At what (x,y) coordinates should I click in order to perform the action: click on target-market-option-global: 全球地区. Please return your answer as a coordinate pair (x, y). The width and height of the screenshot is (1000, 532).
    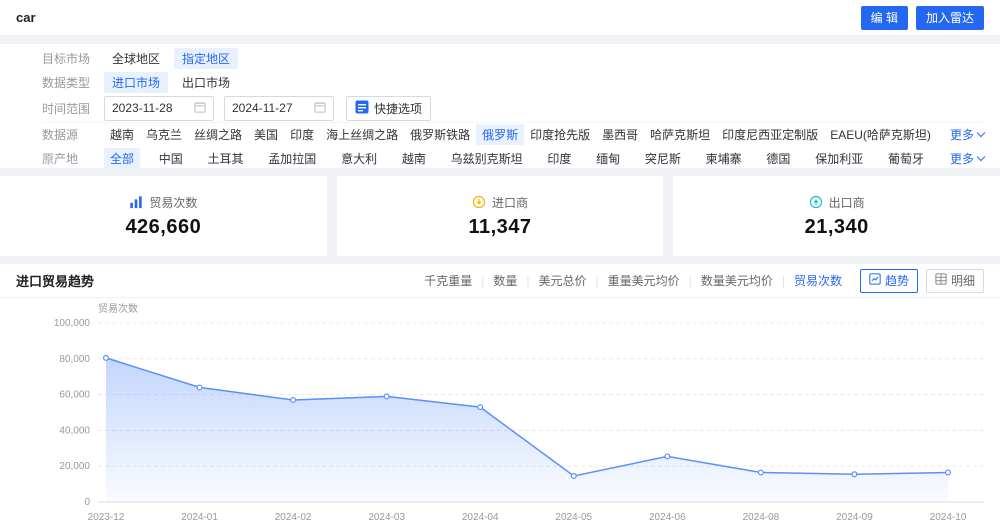
    Looking at the image, I should click on (136, 58).